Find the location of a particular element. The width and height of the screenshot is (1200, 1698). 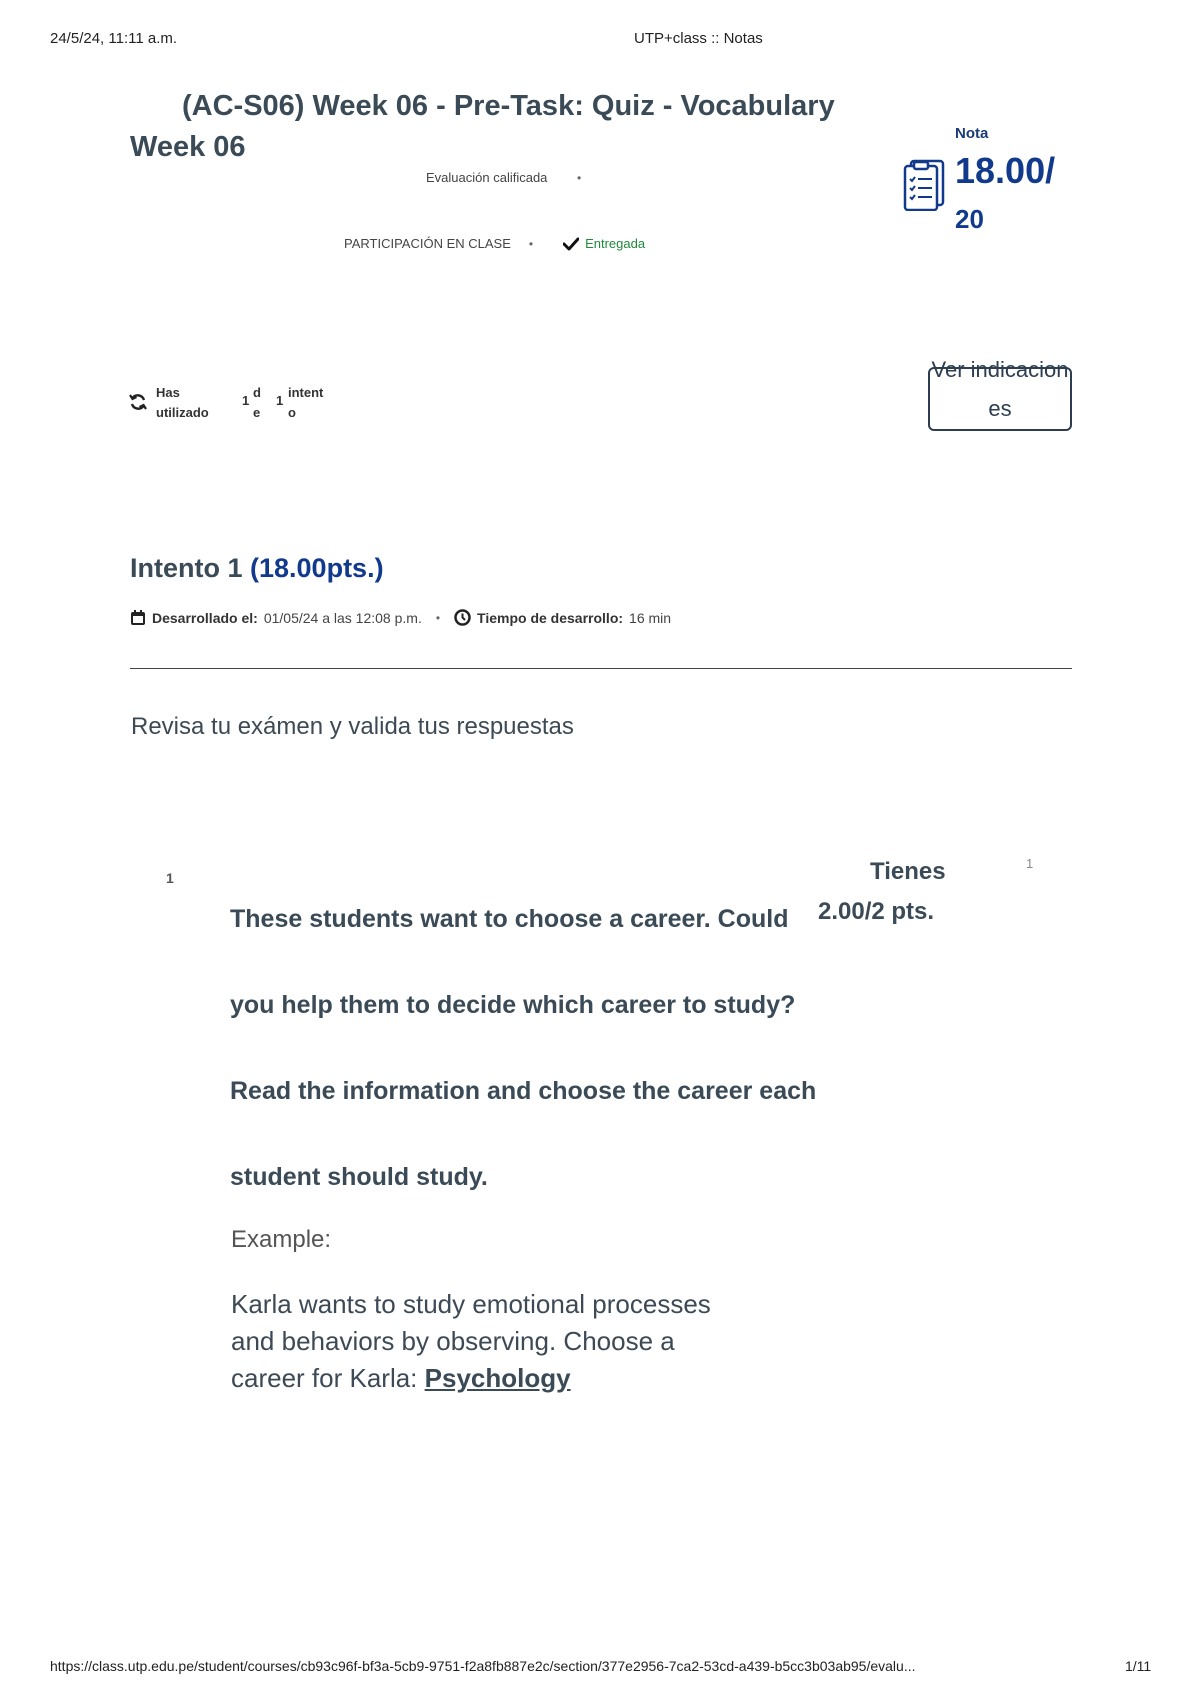

attempts-used: 1 is located at coordinates (246, 400).